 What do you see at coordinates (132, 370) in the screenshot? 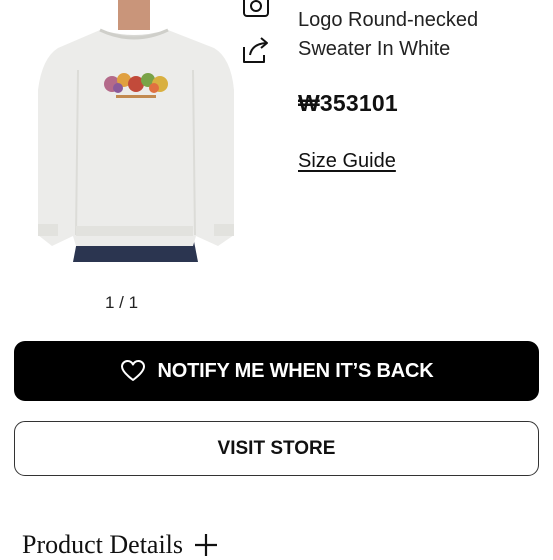
I see `heart-icon` at bounding box center [132, 370].